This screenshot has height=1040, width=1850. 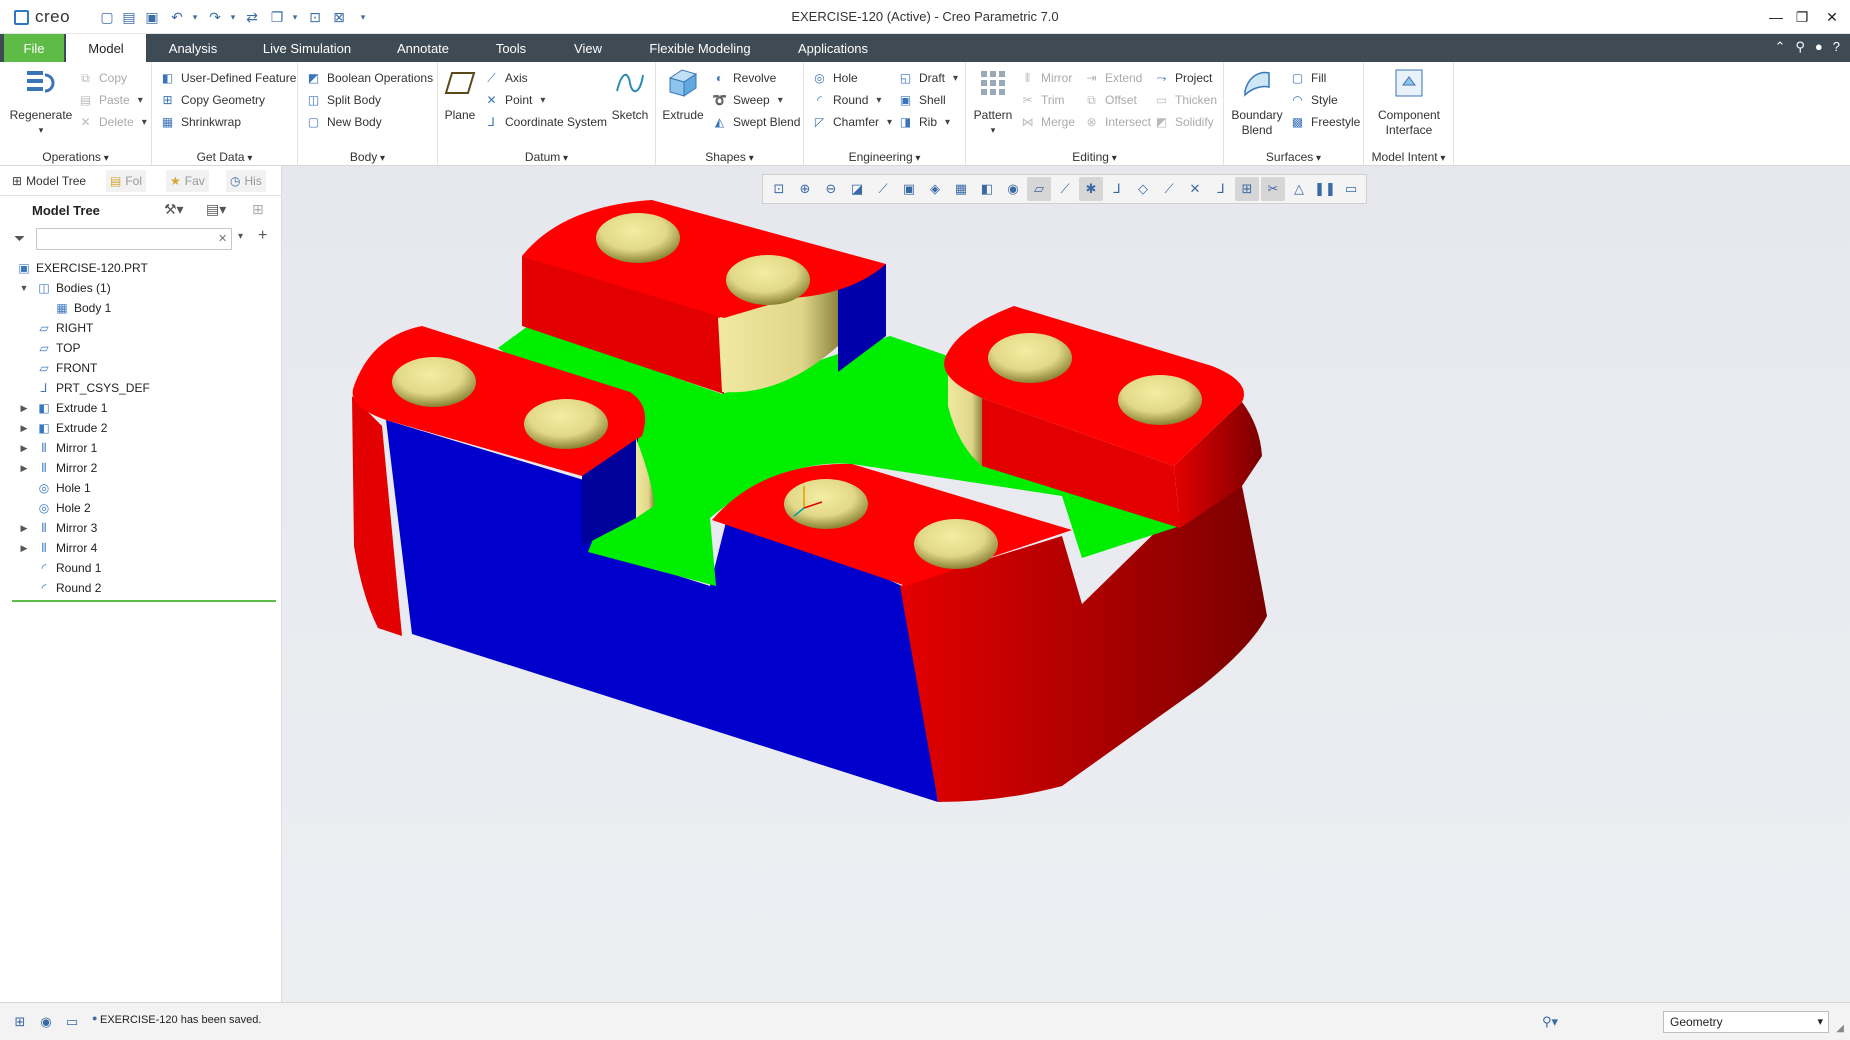 What do you see at coordinates (546, 157) in the screenshot?
I see `datum-group-label: Datum` at bounding box center [546, 157].